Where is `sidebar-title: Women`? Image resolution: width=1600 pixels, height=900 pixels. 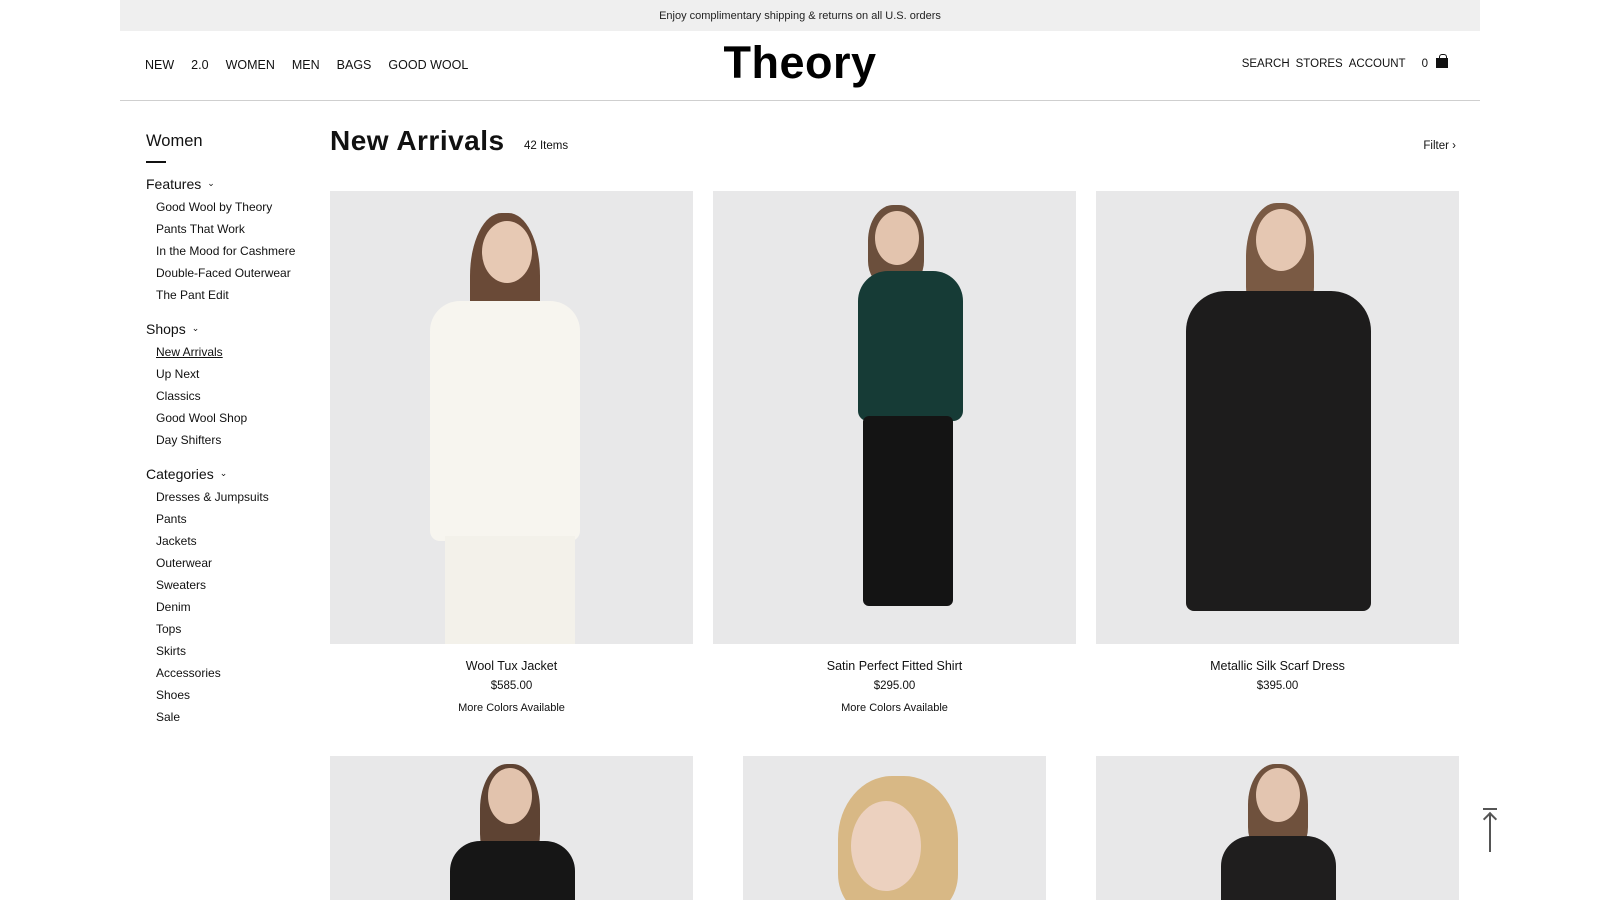
sidebar-title: Women is located at coordinates (174, 141).